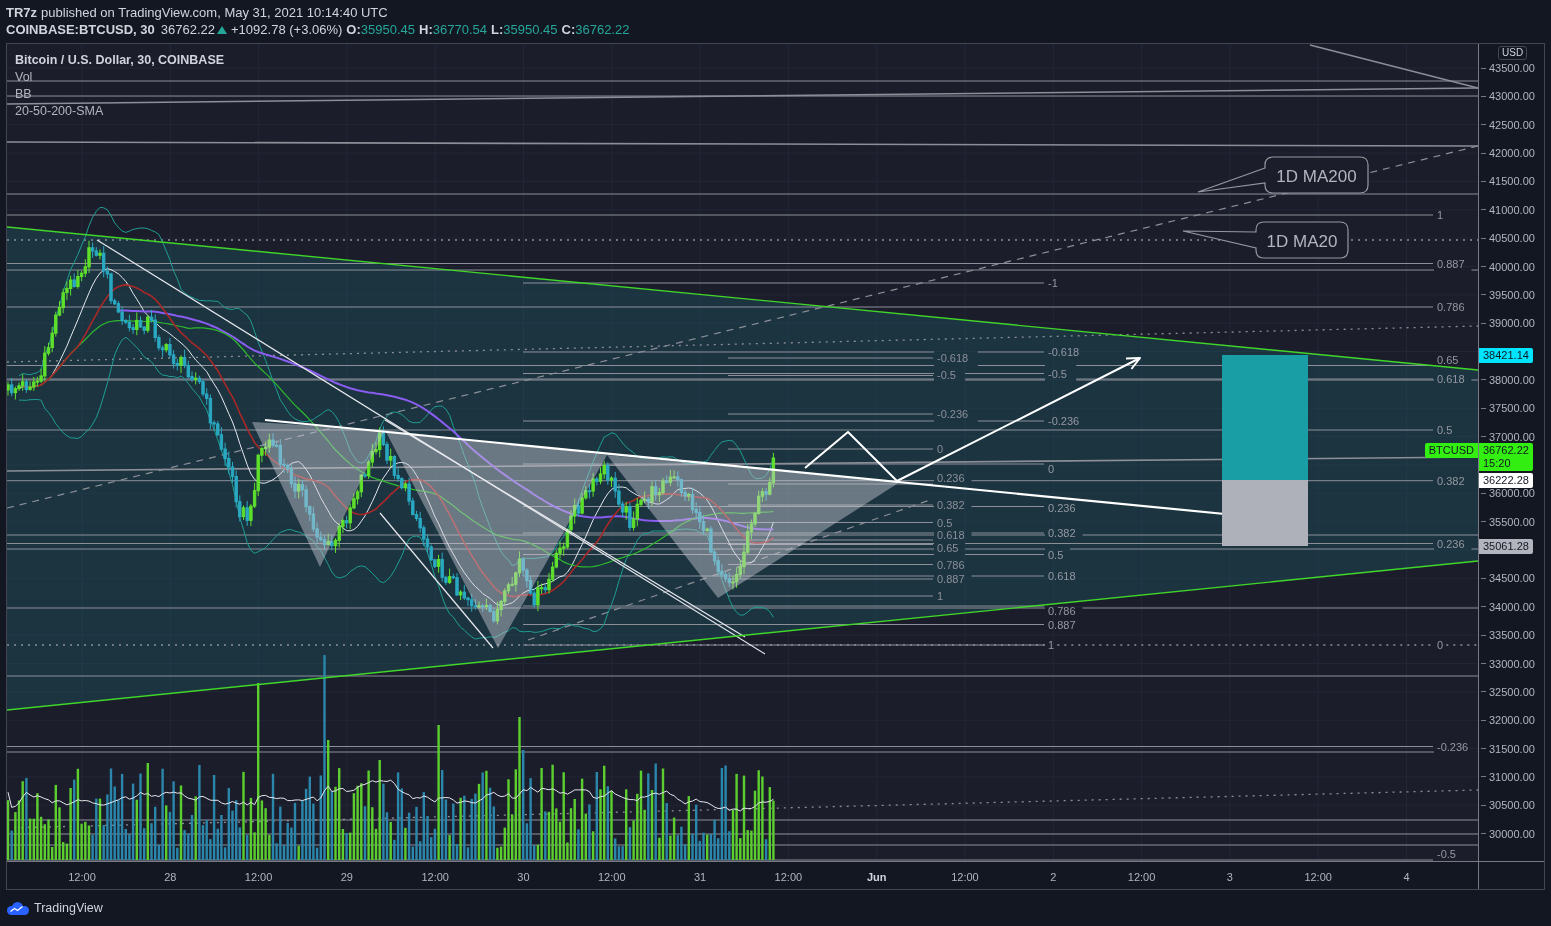 The height and width of the screenshot is (926, 1551). Describe the element at coordinates (353, 29) in the screenshot. I see `ohlc-label: O:` at that location.